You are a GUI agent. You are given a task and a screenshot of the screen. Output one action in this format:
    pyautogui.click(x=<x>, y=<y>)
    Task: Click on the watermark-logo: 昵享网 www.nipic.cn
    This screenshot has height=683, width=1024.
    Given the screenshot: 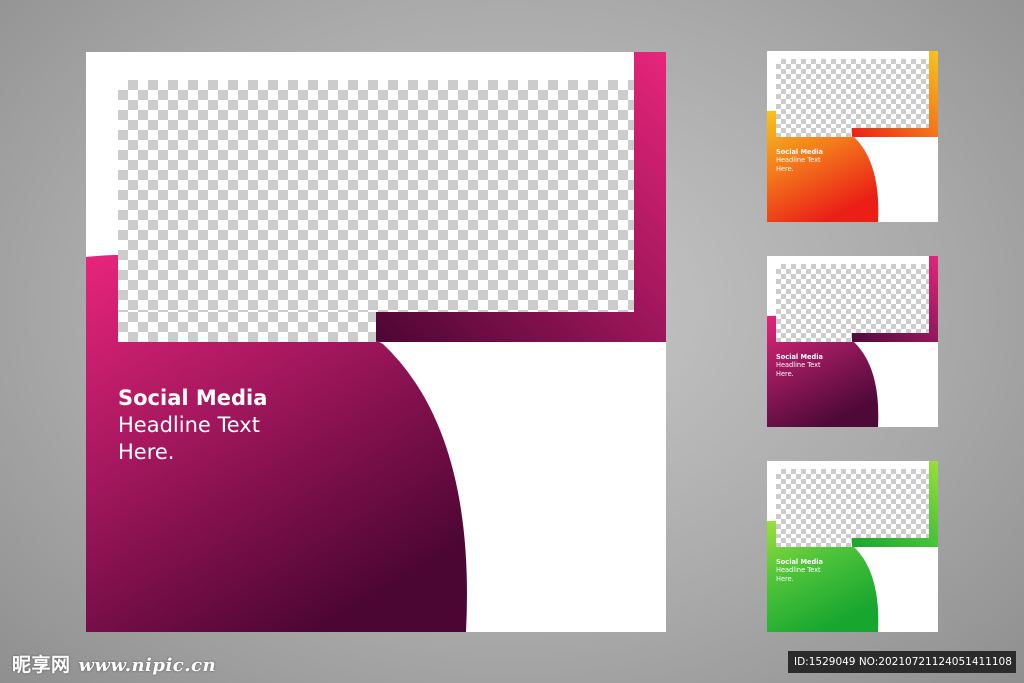 What is the action you would take?
    pyautogui.click(x=114, y=663)
    